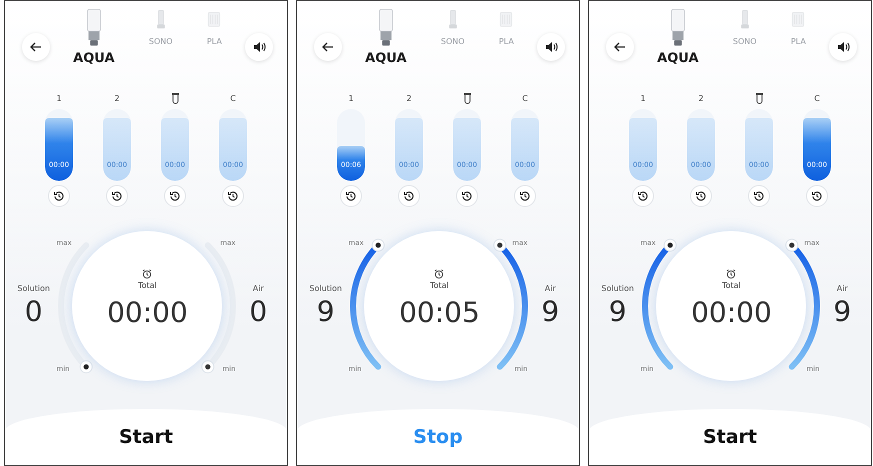 The height and width of the screenshot is (466, 873). What do you see at coordinates (33, 311) in the screenshot?
I see `solution-value: 0` at bounding box center [33, 311].